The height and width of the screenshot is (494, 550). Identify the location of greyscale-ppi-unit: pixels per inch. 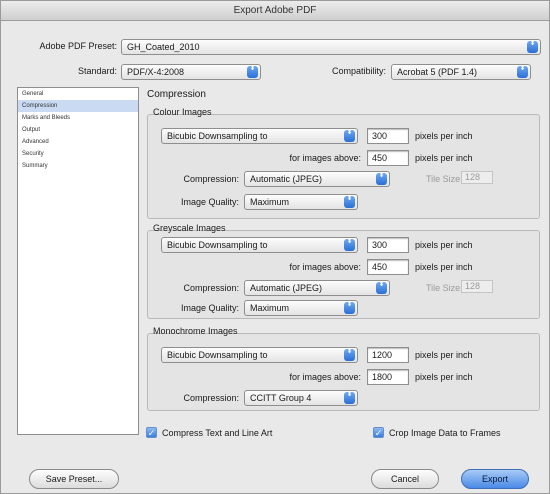
(444, 245).